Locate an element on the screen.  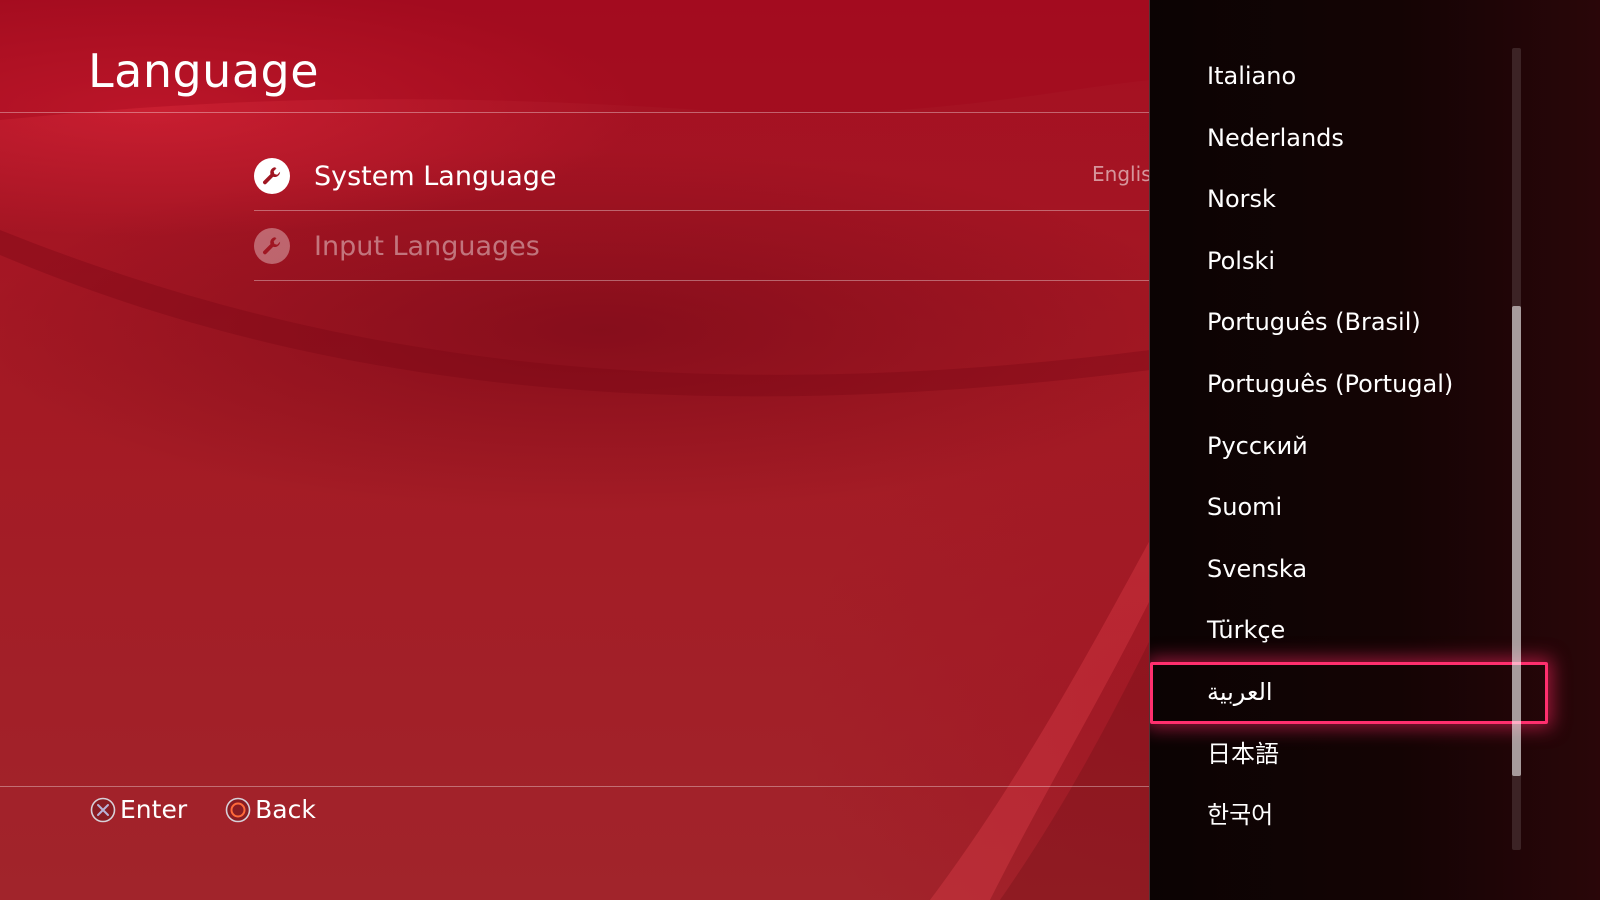
language-option-focused: العربية is located at coordinates (1349, 693).